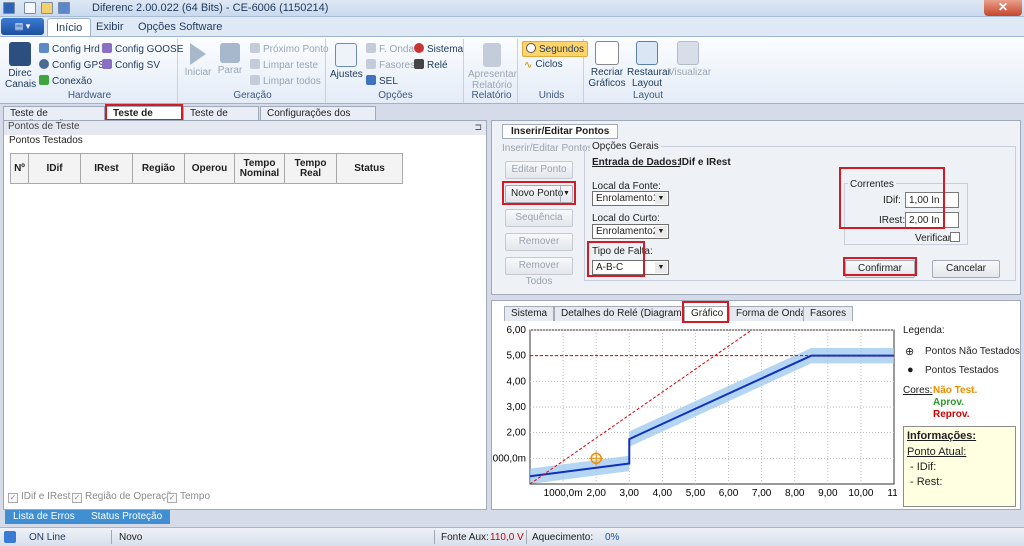  What do you see at coordinates (596, 493) in the screenshot?
I see `x-tick-label: 2,00` at bounding box center [596, 493].